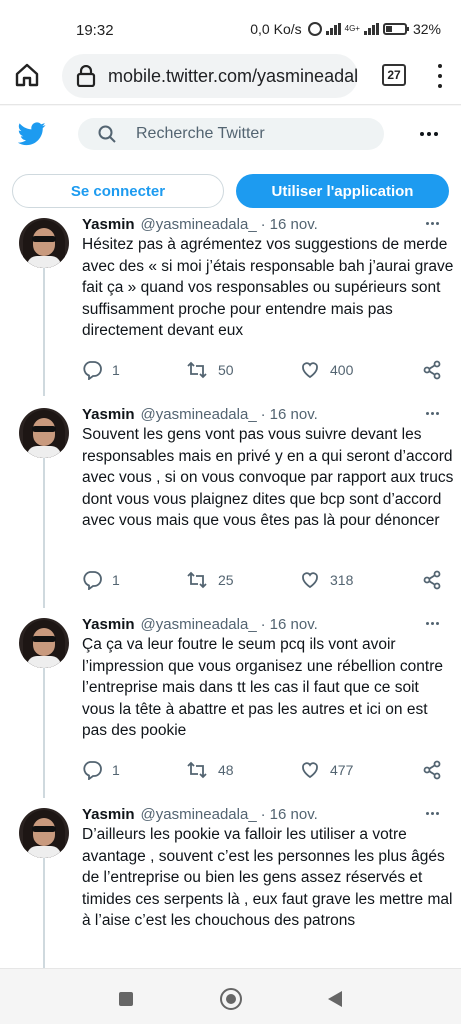 This screenshot has height=1024, width=461. What do you see at coordinates (86, 76) in the screenshot?
I see `lock-icon` at bounding box center [86, 76].